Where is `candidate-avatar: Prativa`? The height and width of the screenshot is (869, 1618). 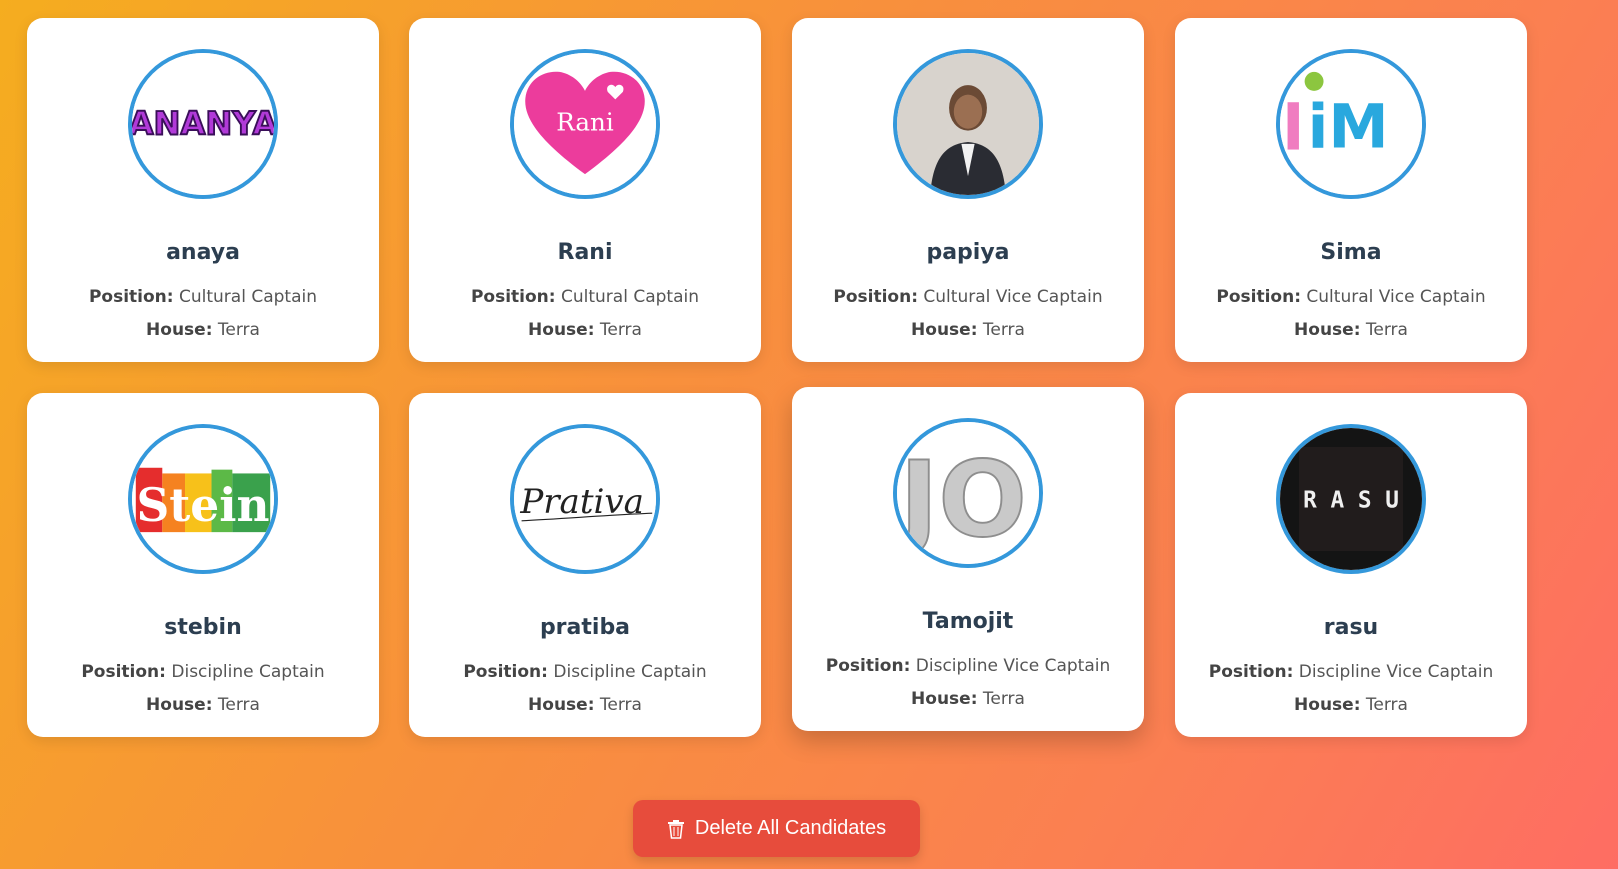 candidate-avatar: Prativa is located at coordinates (585, 499).